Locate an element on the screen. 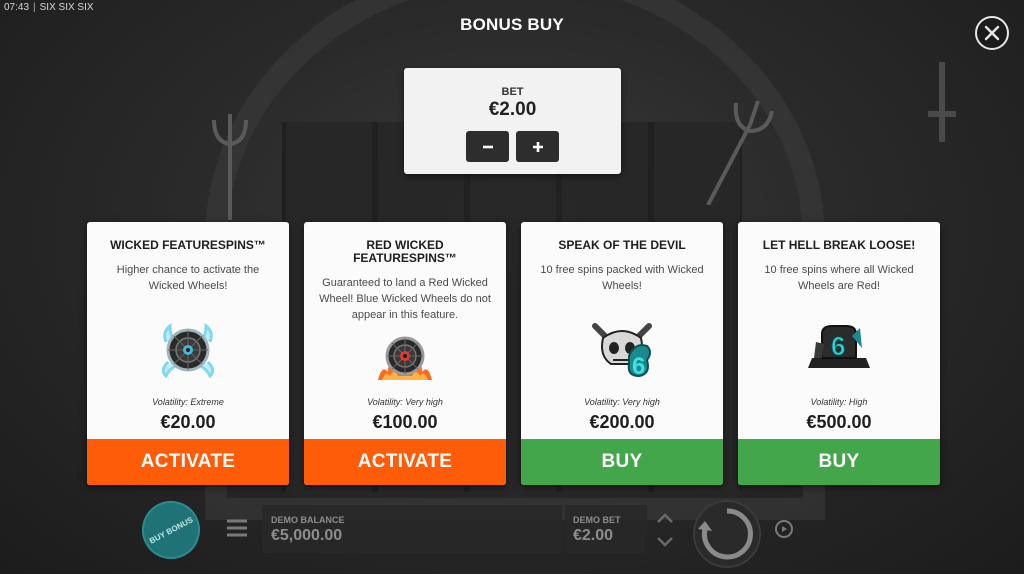 This screenshot has height=574, width=1024. bet-value: €2.00 is located at coordinates (512, 109).